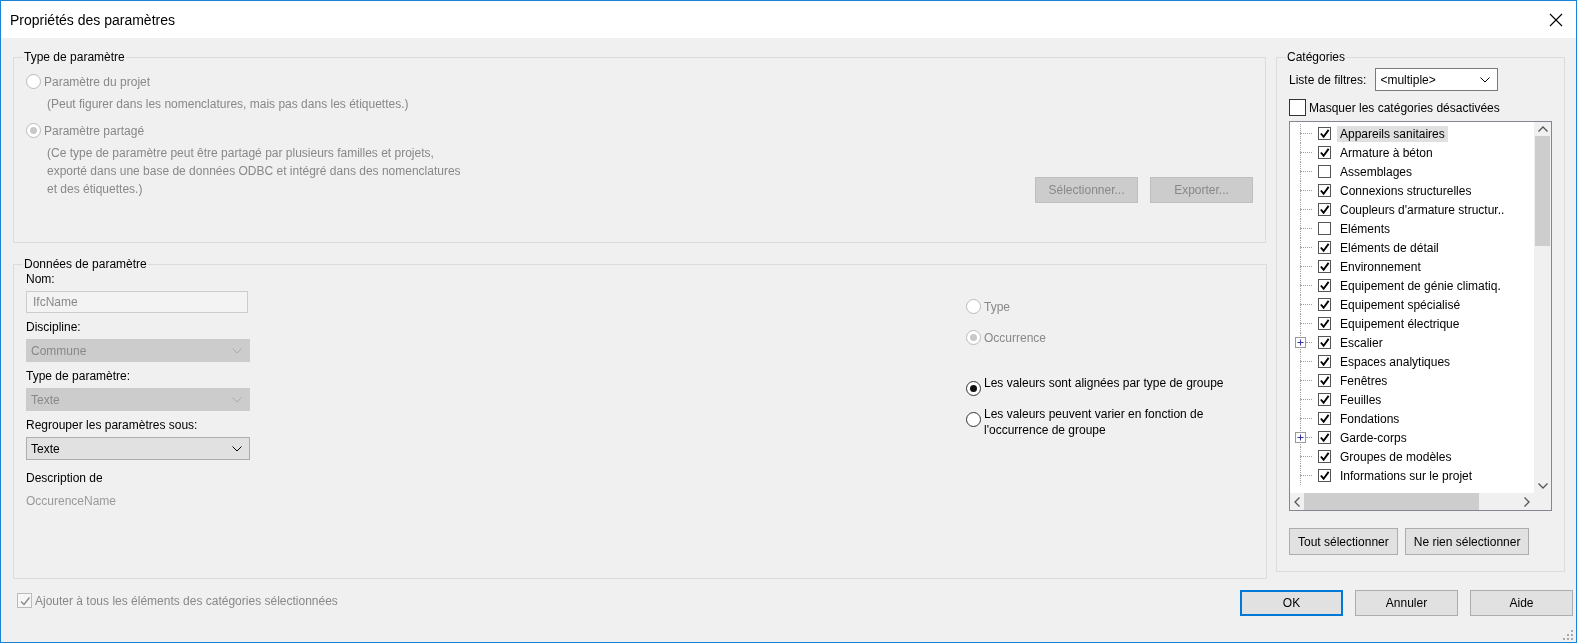 This screenshot has height=643, width=1577. I want to click on scroll-left-icon, so click(1297, 501).